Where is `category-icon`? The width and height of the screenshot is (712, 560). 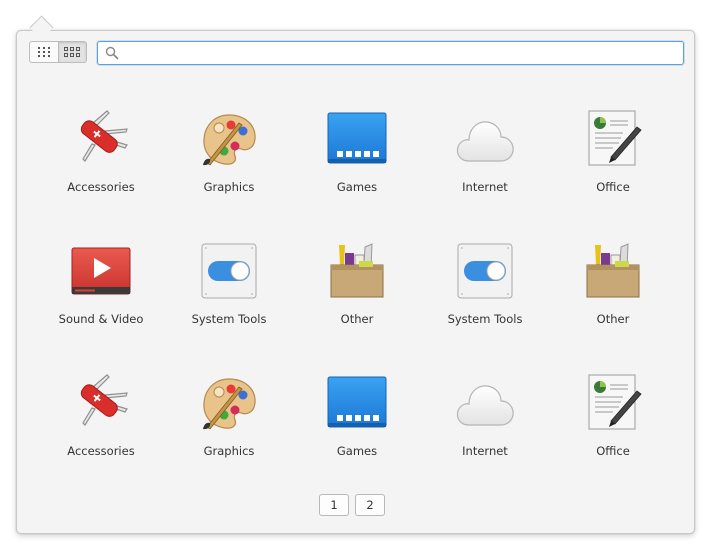 category-icon is located at coordinates (72, 52).